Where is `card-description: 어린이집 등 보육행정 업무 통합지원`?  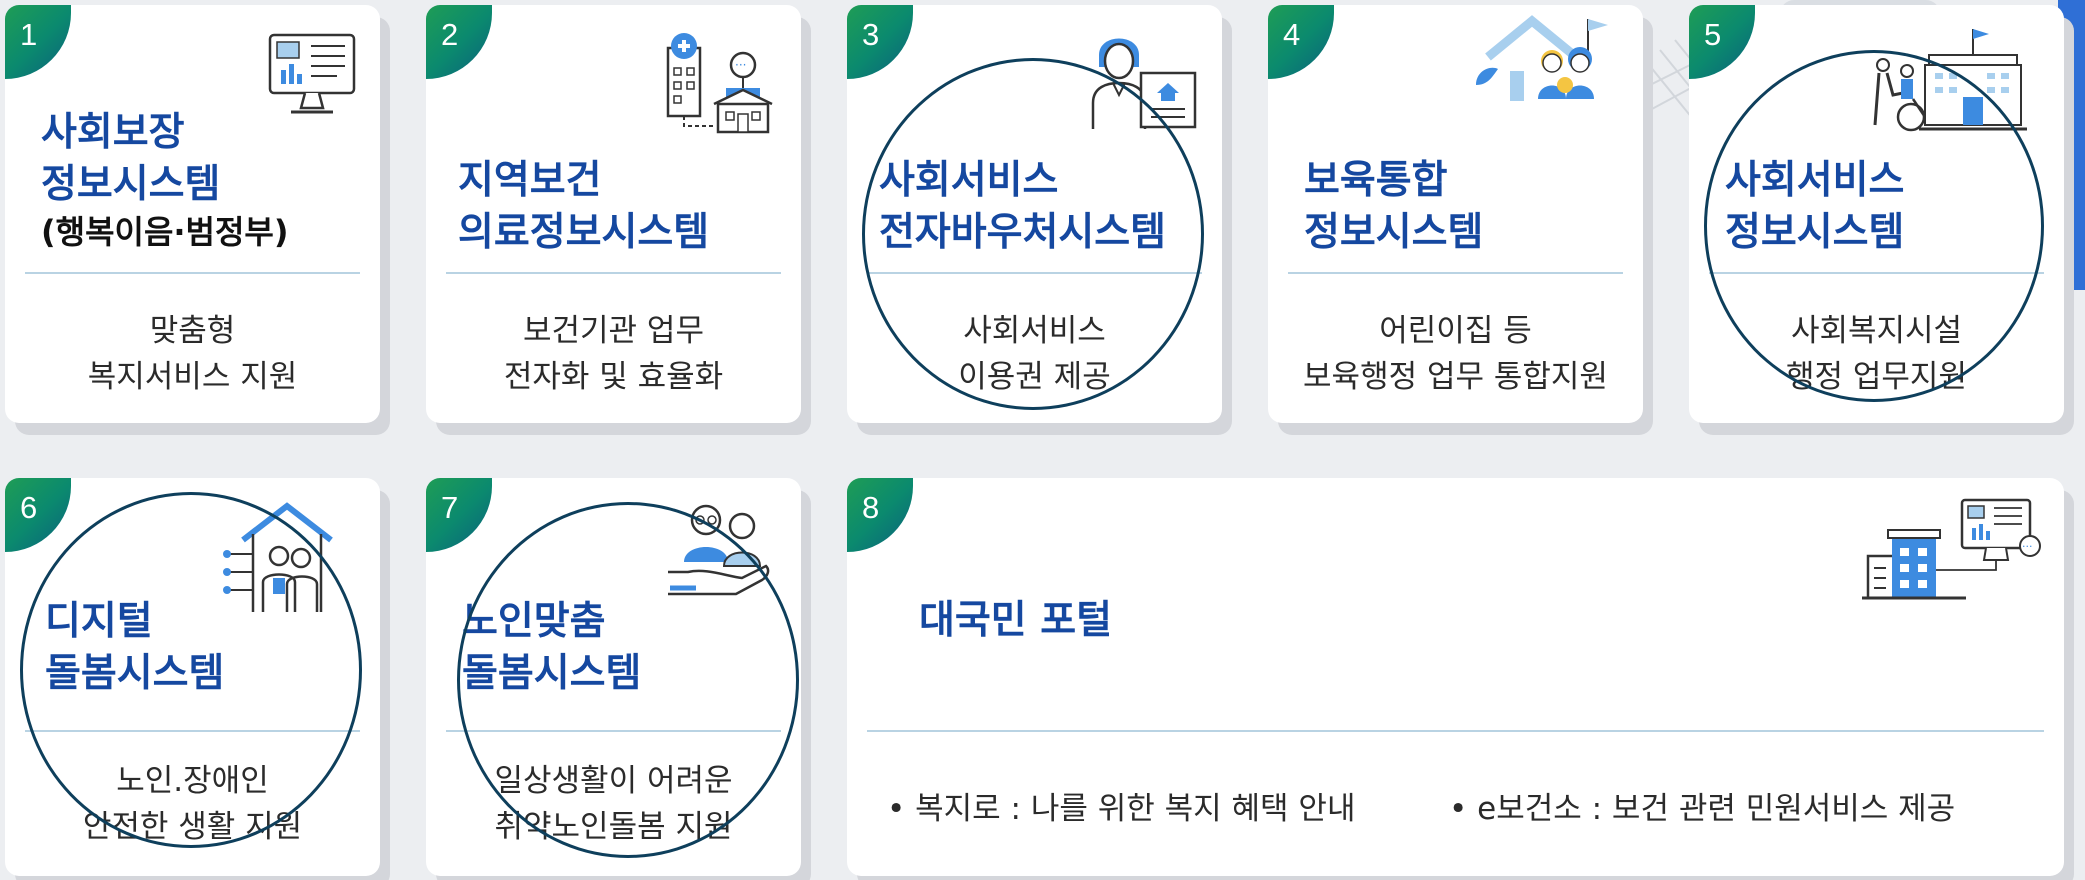
card-description: 어린이집 등 보육행정 업무 통합지원 is located at coordinates (1455, 354).